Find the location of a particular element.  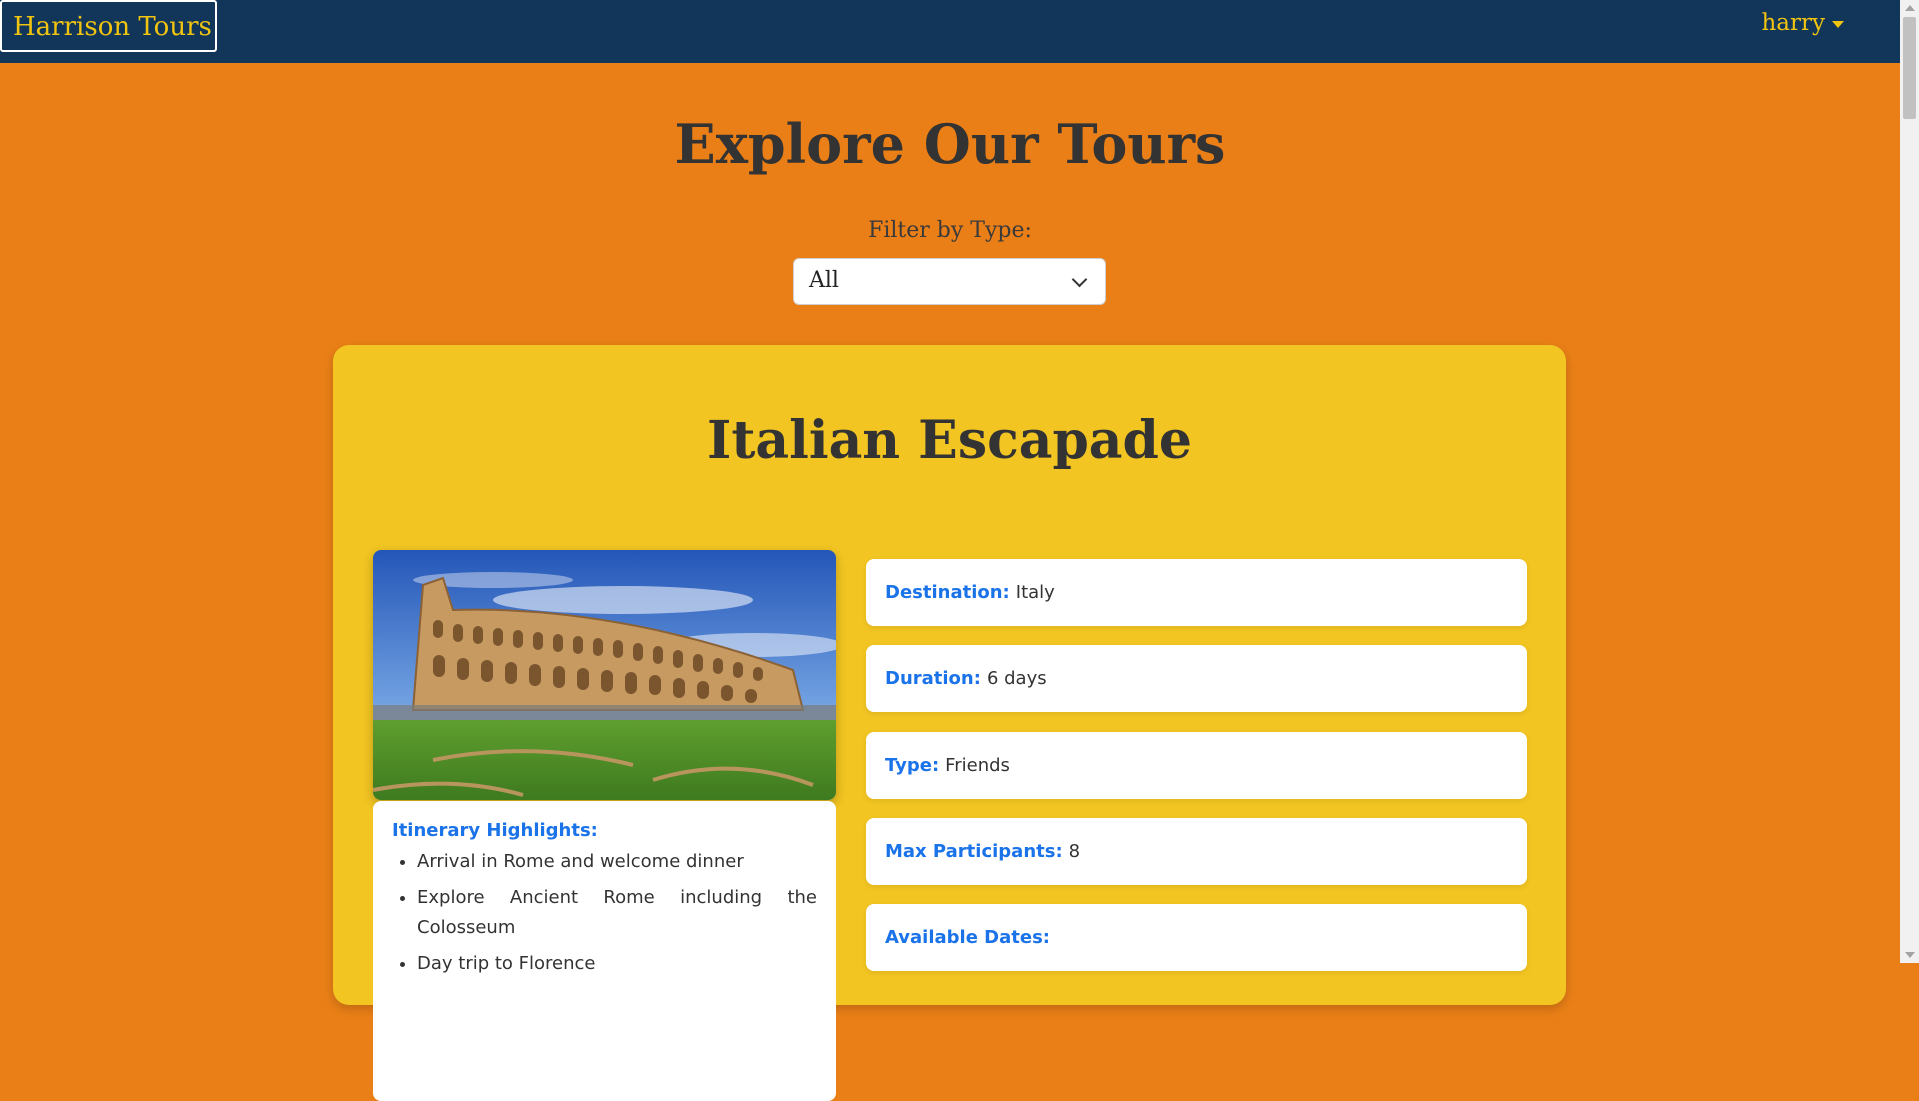

duration-box: Duration: 6 days is located at coordinates (1196, 678).